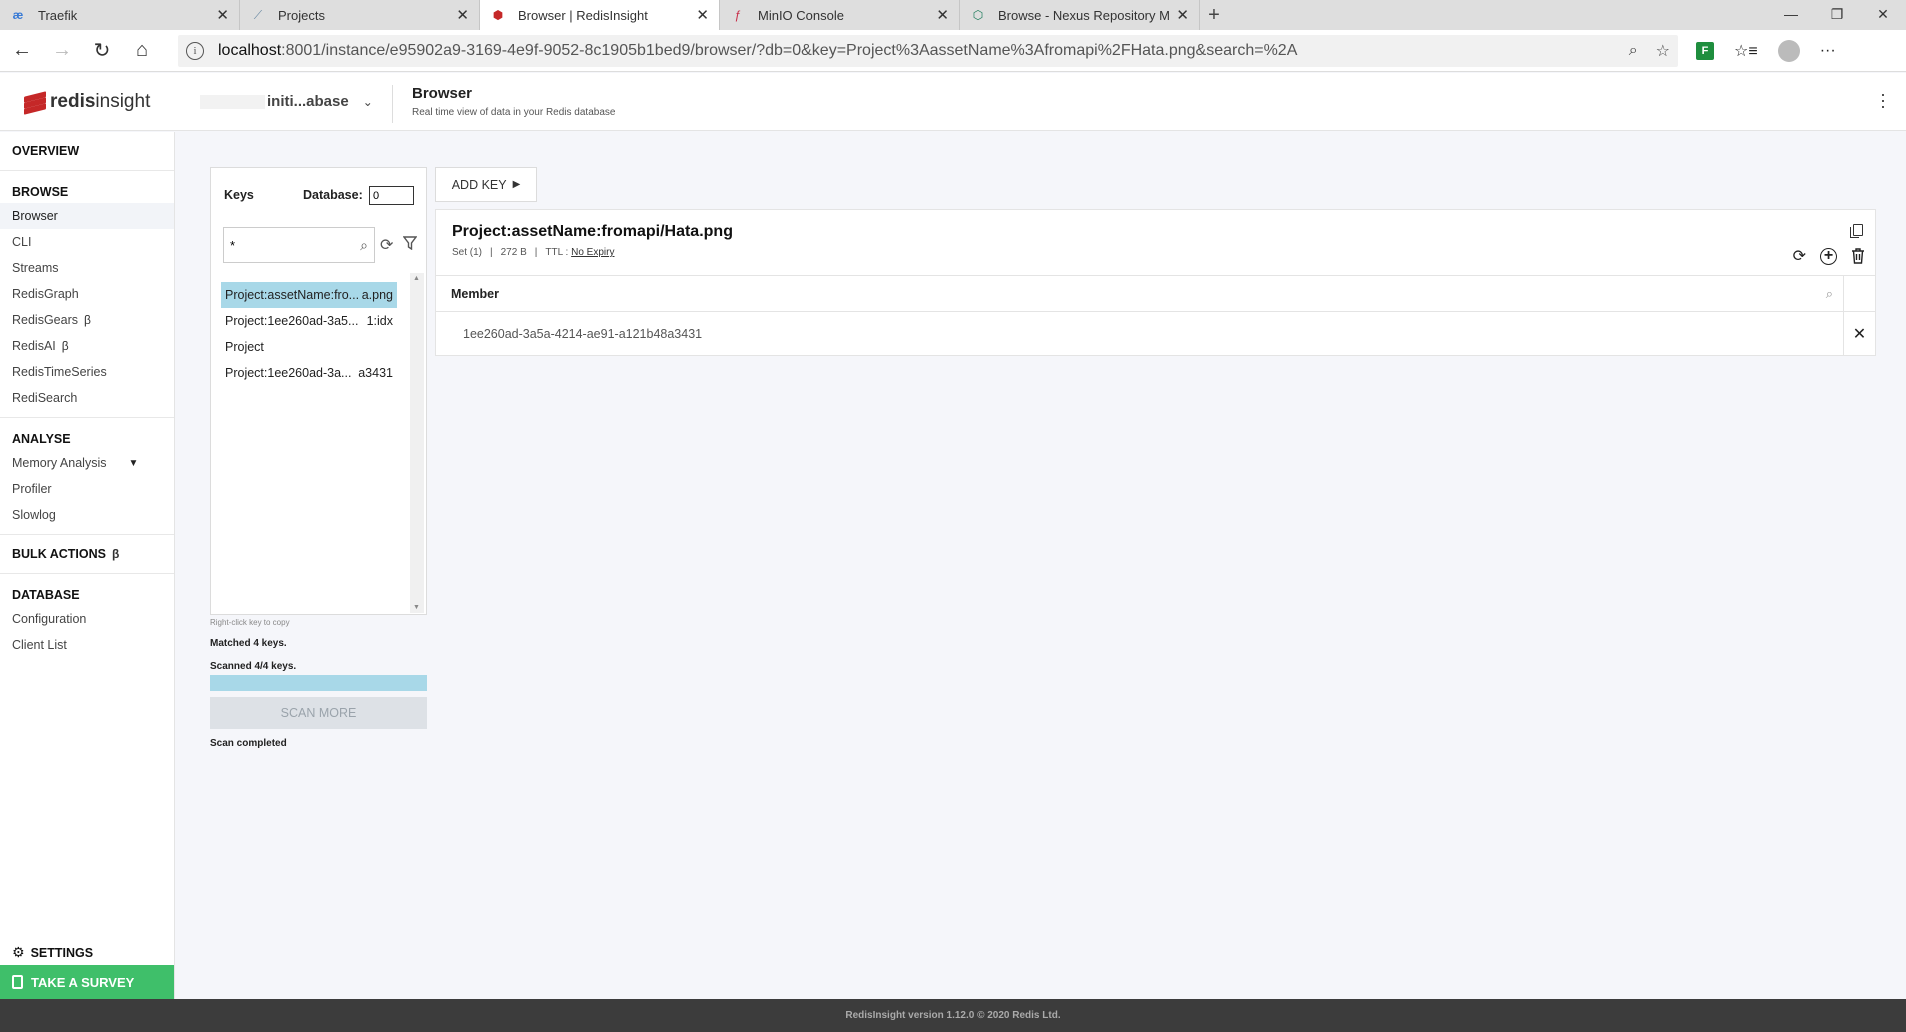 This screenshot has width=1906, height=1032. I want to click on gear-icon: ⚙, so click(18, 952).